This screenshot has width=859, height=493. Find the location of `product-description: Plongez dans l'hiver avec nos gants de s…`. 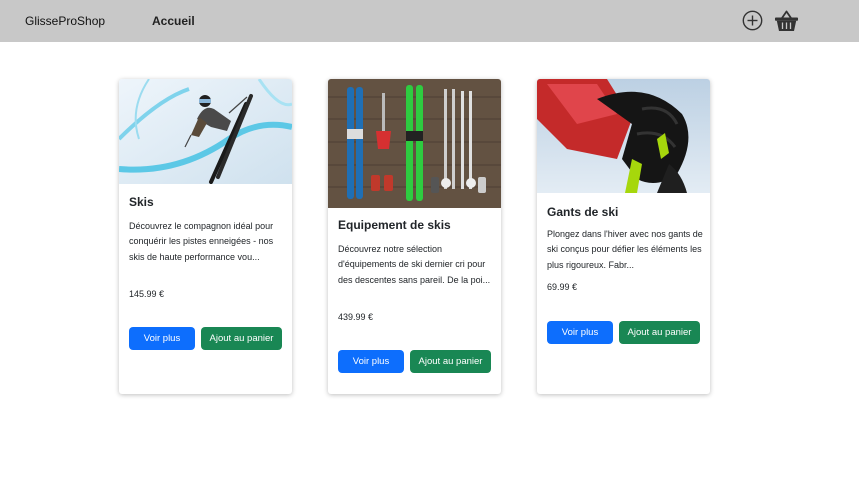

product-description: Plongez dans l'hiver avec nos gants de s… is located at coordinates (625, 249).